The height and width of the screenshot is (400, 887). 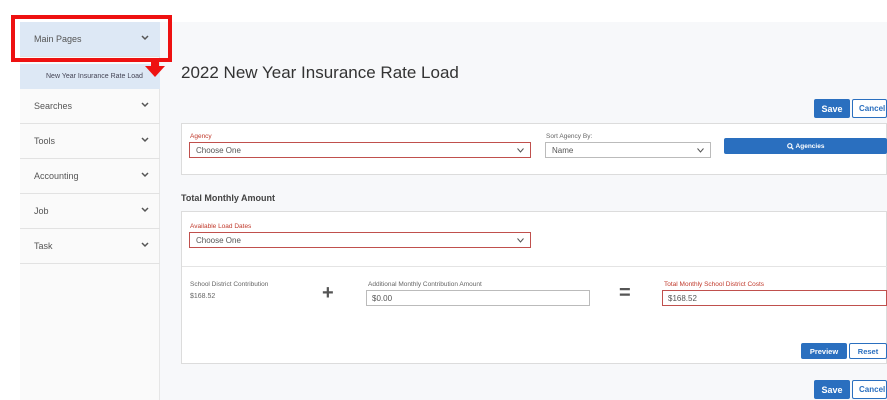 I want to click on card-divider, so click(x=534, y=266).